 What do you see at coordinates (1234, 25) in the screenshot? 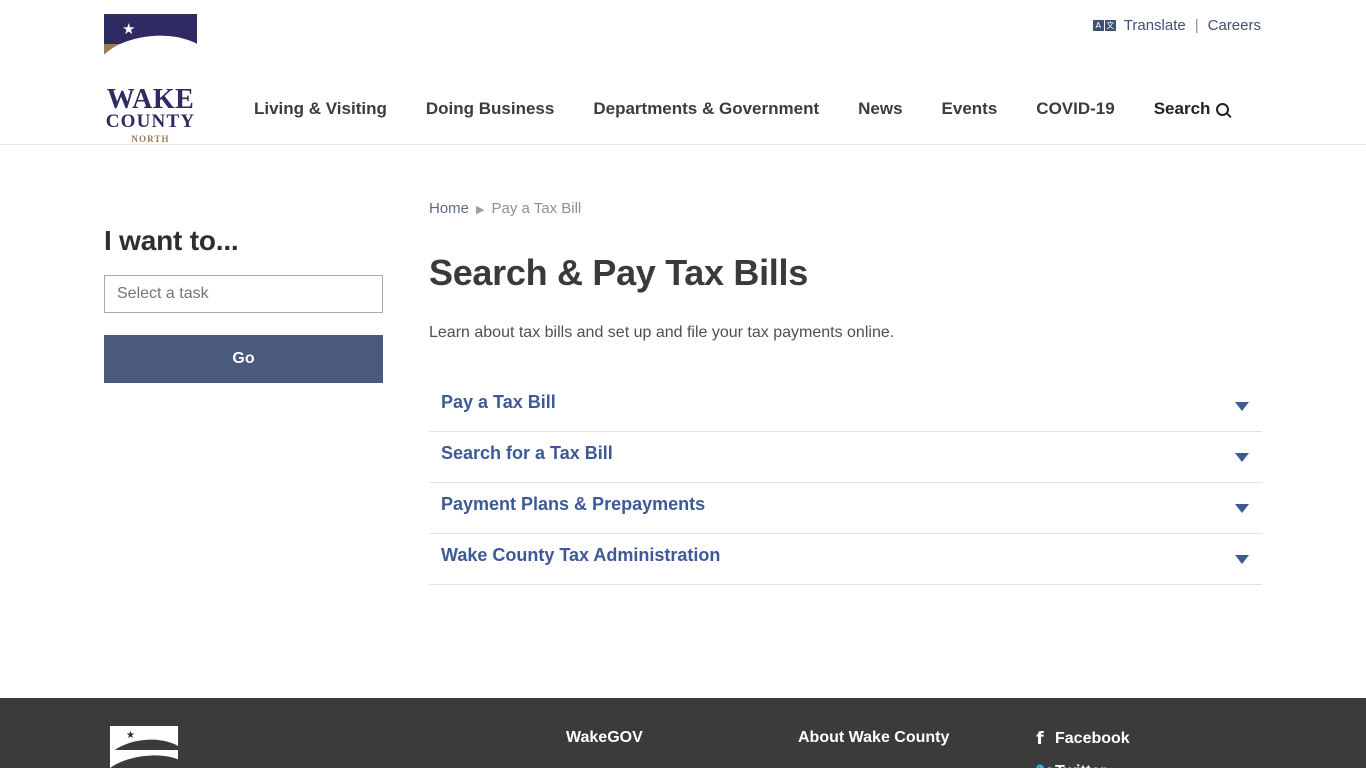
I see `careers-link: Careers` at bounding box center [1234, 25].